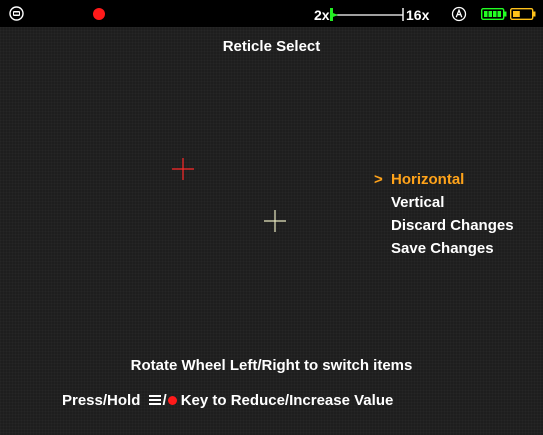 This screenshot has width=543, height=435. I want to click on menu-item-label: Vertical, so click(418, 202).